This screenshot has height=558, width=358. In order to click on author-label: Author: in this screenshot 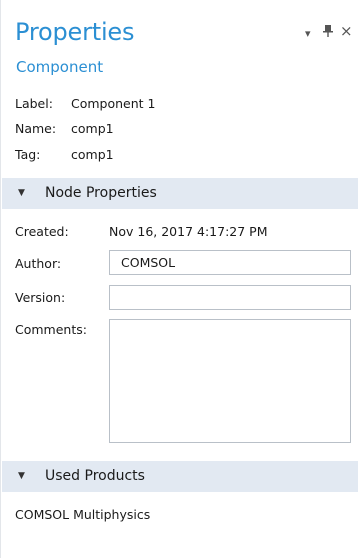, I will do `click(38, 263)`.